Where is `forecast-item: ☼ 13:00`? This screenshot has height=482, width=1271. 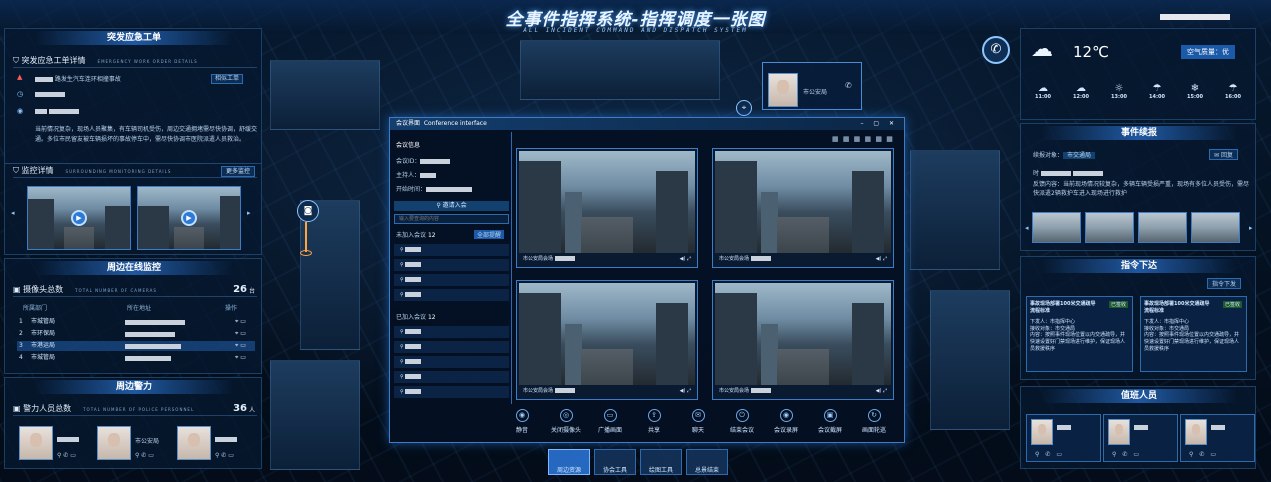 forecast-item: ☼ 13:00 is located at coordinates (1119, 91).